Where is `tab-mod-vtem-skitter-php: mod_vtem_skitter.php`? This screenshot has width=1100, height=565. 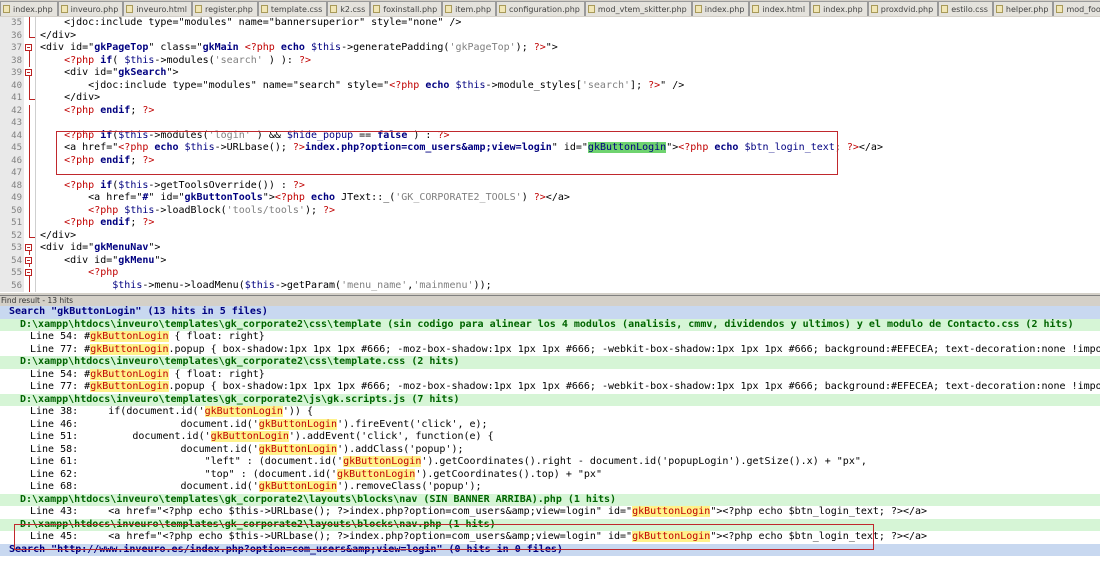
tab-mod-vtem-skitter-php: mod_vtem_skitter.php is located at coordinates (638, 8).